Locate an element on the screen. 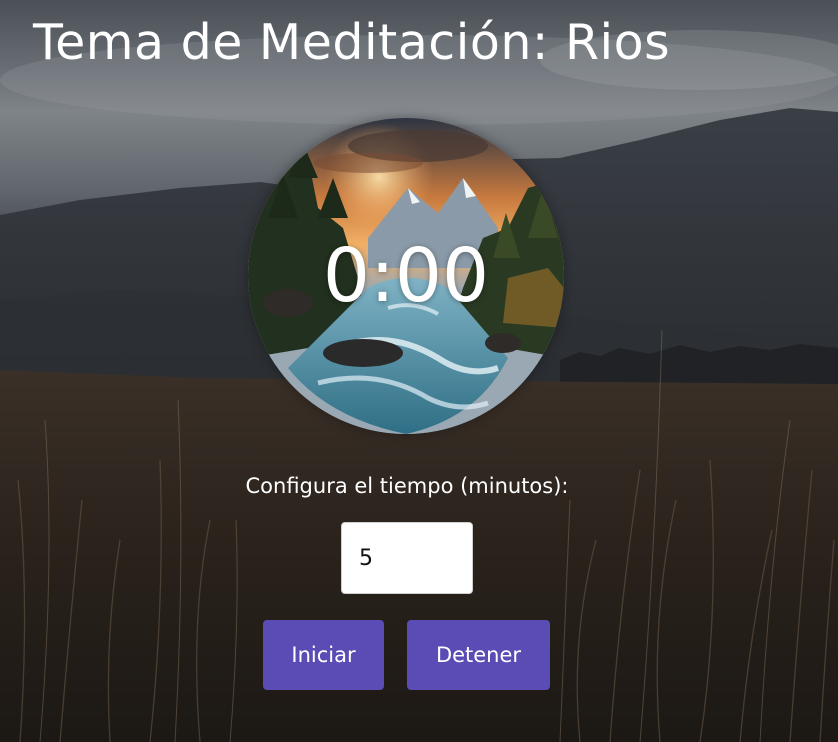  minutes-input is located at coordinates (407, 558).